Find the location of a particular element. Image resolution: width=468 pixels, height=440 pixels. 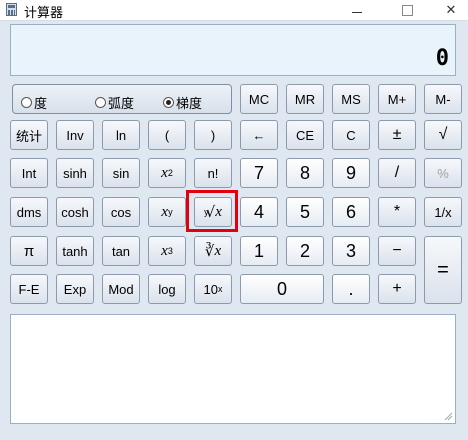

ten-power-exponent: x is located at coordinates (220, 289).